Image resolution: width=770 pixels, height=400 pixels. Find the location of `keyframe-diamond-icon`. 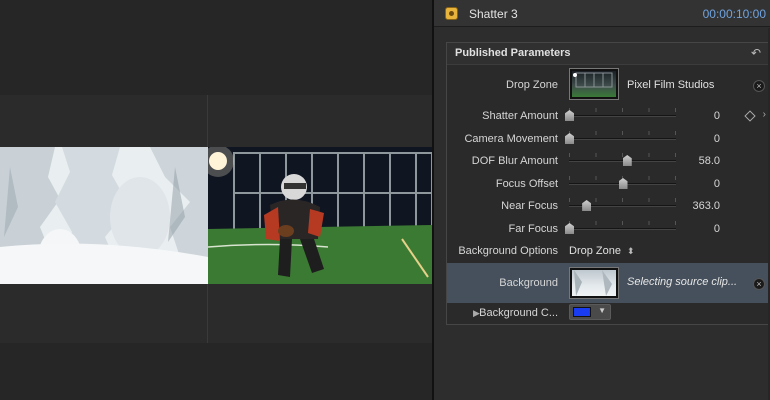

keyframe-diamond-icon is located at coordinates (750, 116).